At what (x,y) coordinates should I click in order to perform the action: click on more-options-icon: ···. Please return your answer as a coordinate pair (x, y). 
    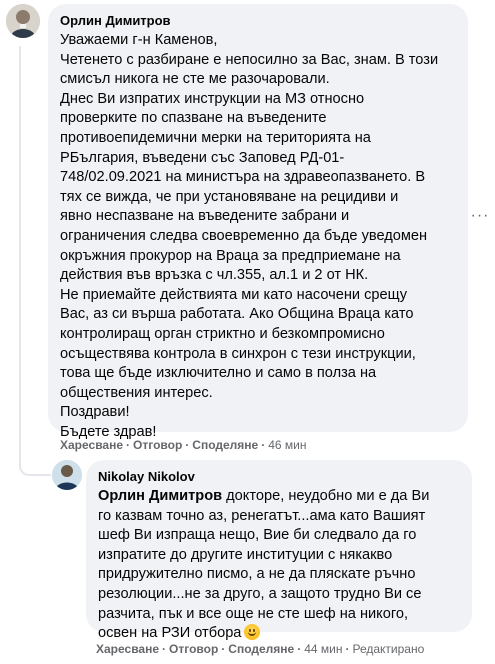
    Looking at the image, I should click on (480, 216).